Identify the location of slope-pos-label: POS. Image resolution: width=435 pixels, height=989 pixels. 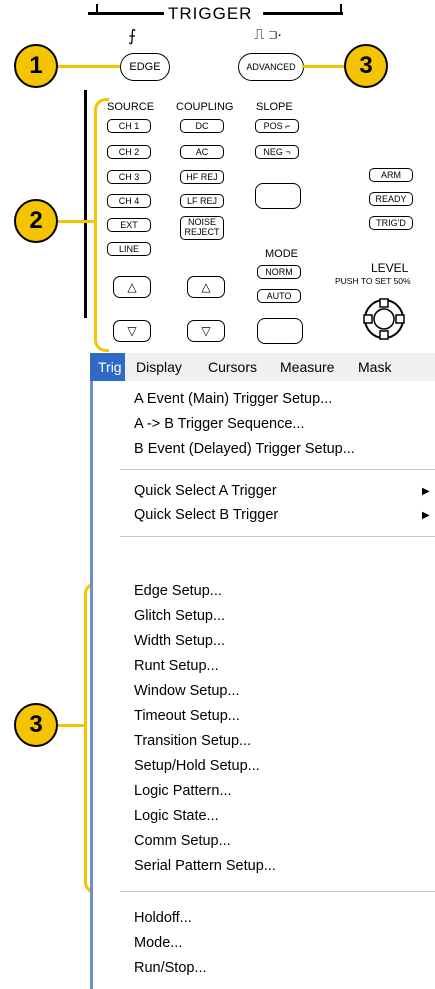
(273, 126).